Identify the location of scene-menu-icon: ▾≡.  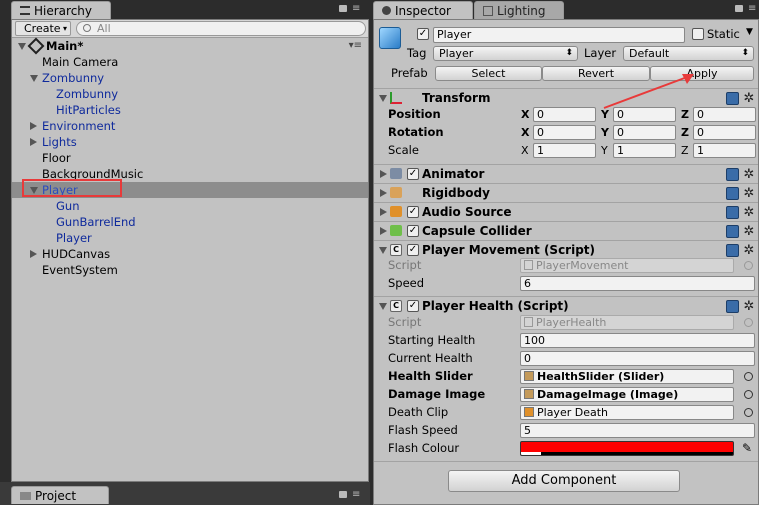
(355, 46).